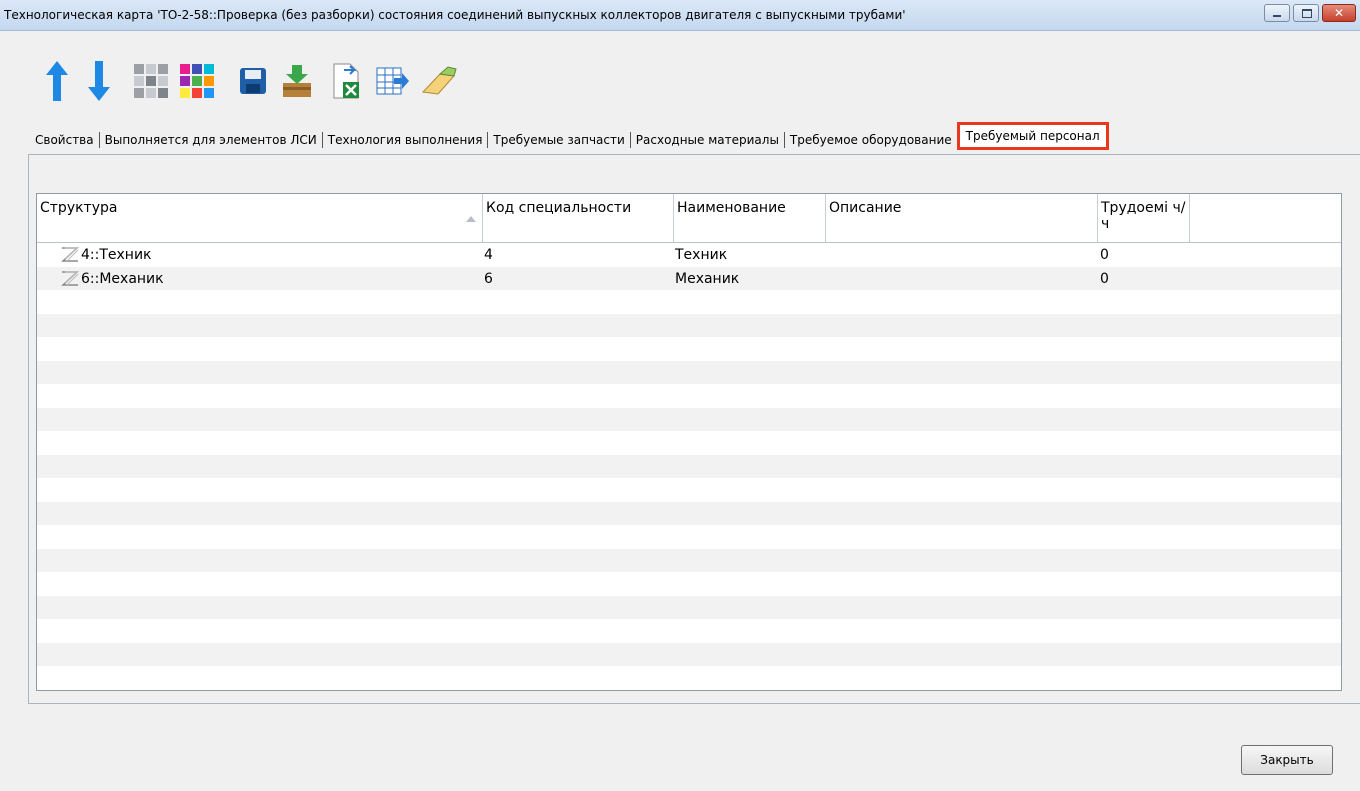  I want to click on save-icon, so click(253, 81).